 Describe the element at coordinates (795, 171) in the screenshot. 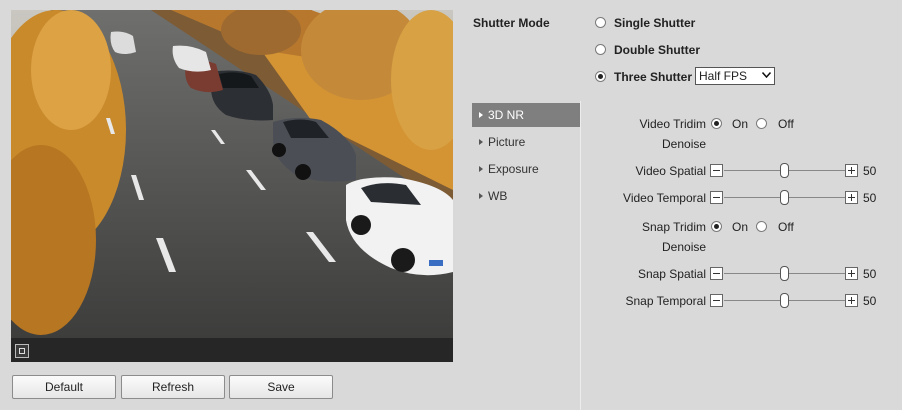

I see `video-spatial-slider: 50` at that location.